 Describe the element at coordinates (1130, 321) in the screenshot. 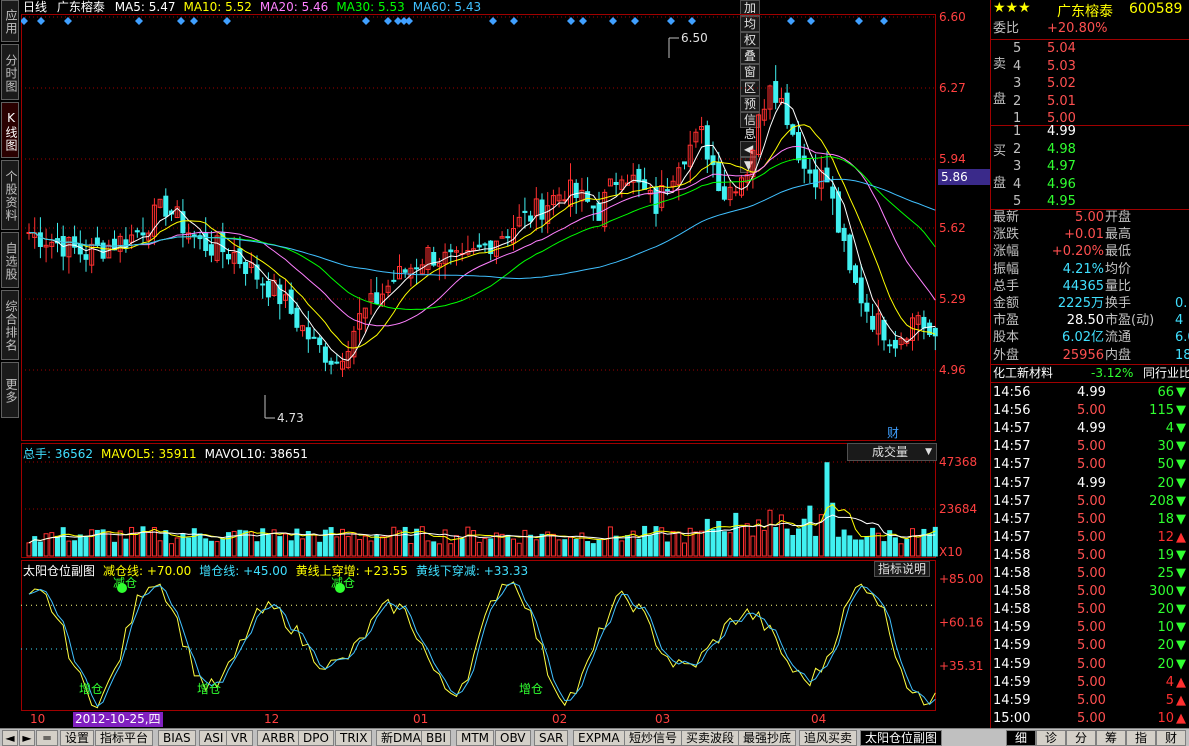

I see `stat-label-2: 市盈(动)` at that location.